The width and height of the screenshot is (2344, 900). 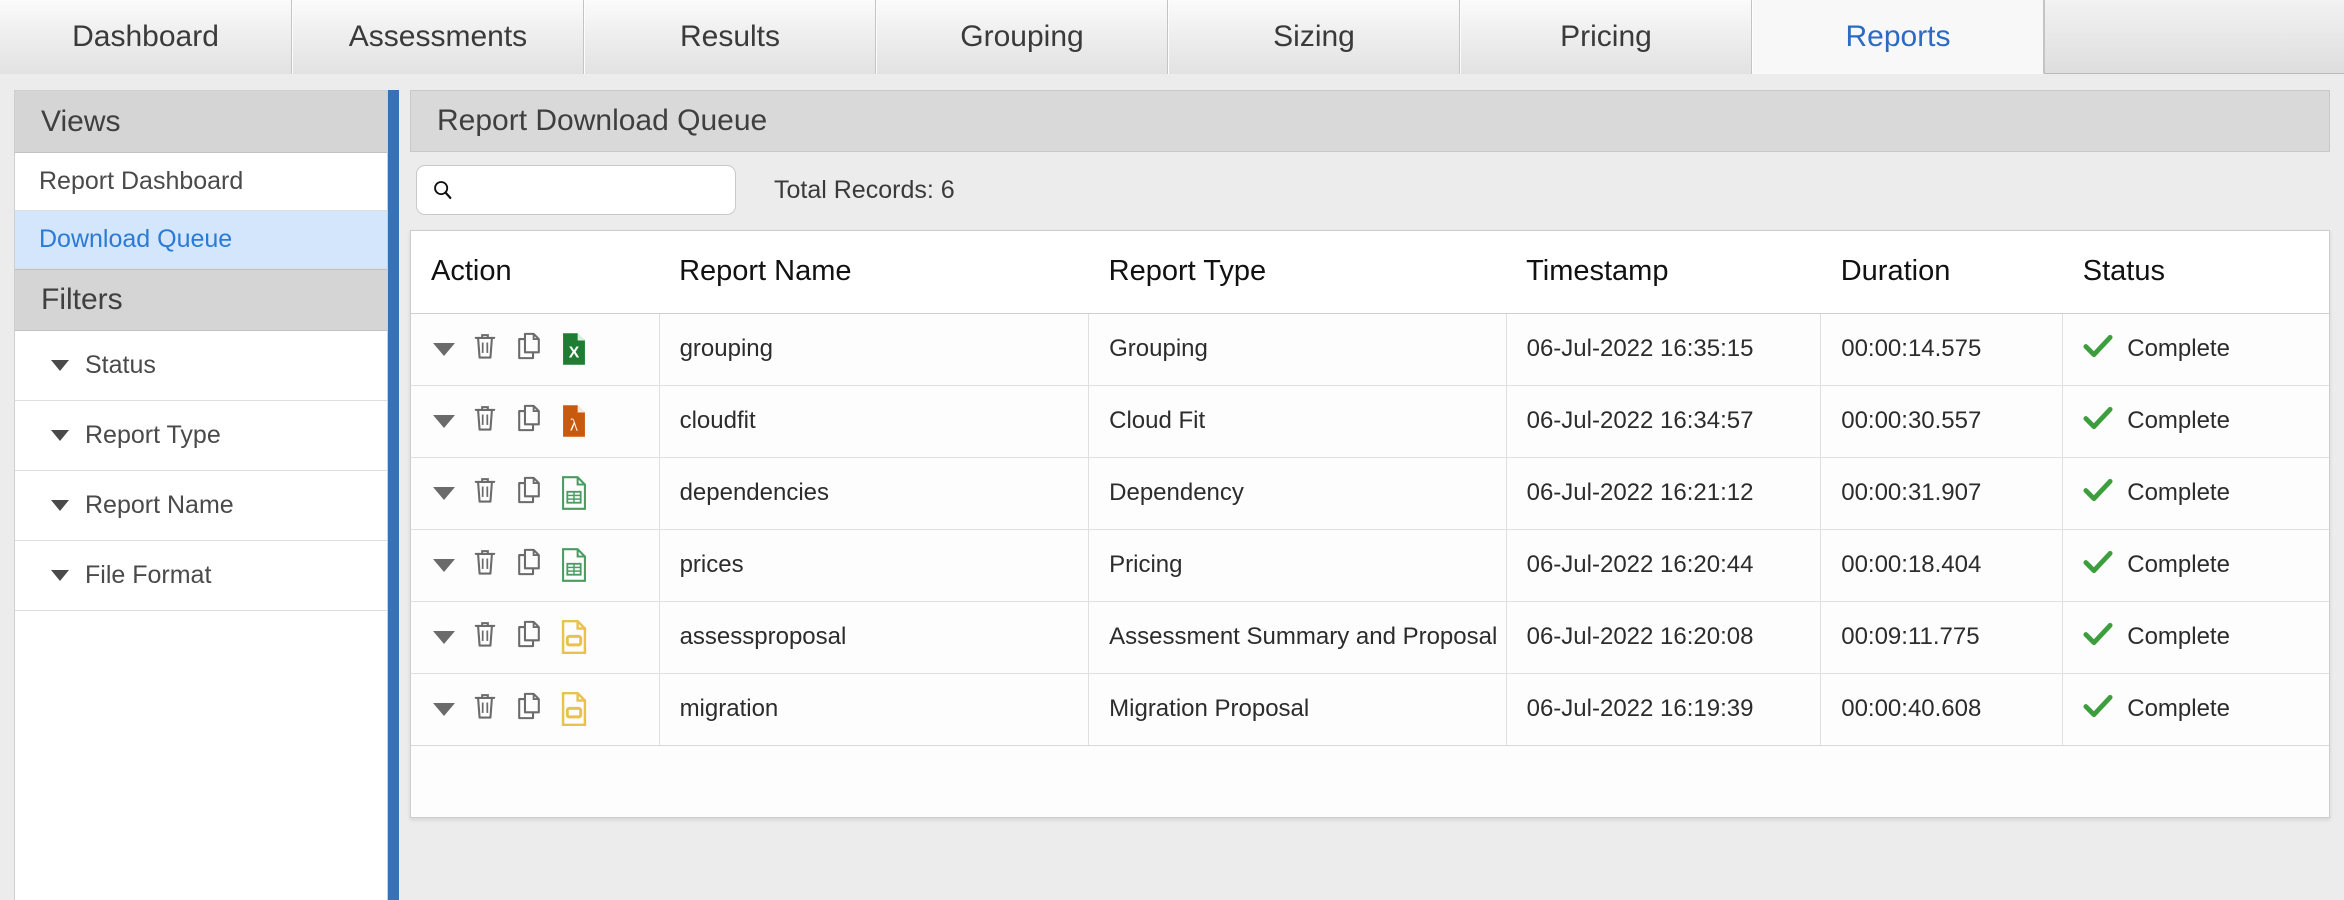 What do you see at coordinates (874, 565) in the screenshot?
I see `cell-report-name: prices` at bounding box center [874, 565].